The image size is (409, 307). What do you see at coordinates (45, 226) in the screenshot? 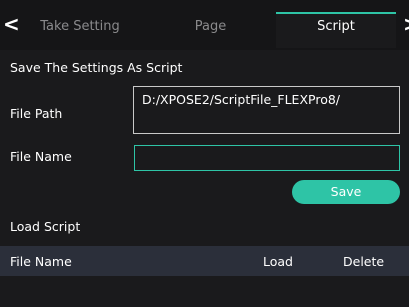
I see `load-section-title: Load Script` at bounding box center [45, 226].